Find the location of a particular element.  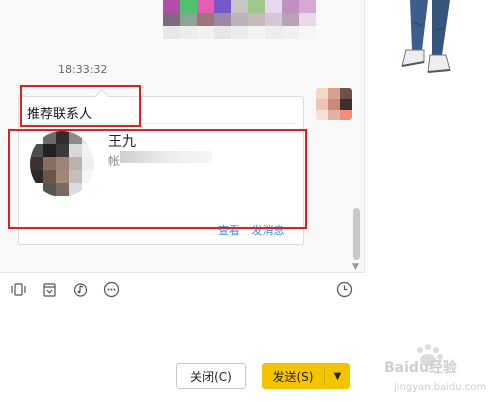

screenshot-icon is located at coordinates (49, 289).